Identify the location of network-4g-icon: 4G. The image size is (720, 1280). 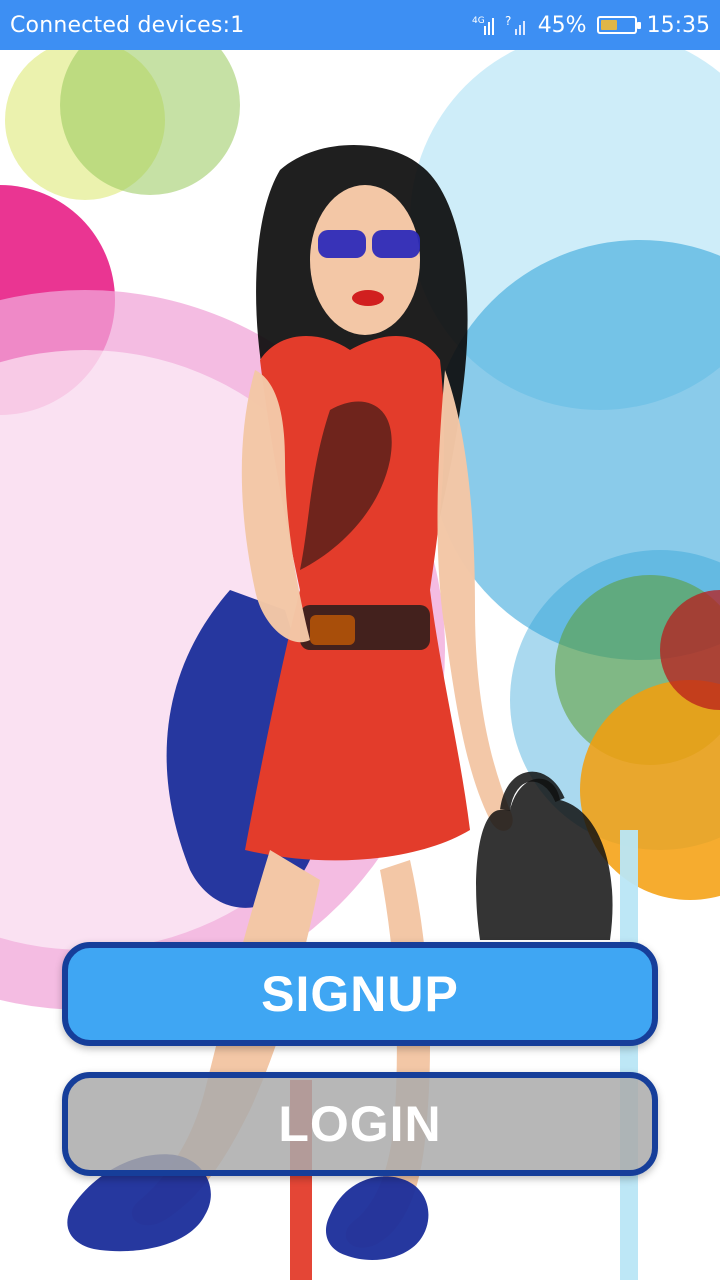
(482, 25).